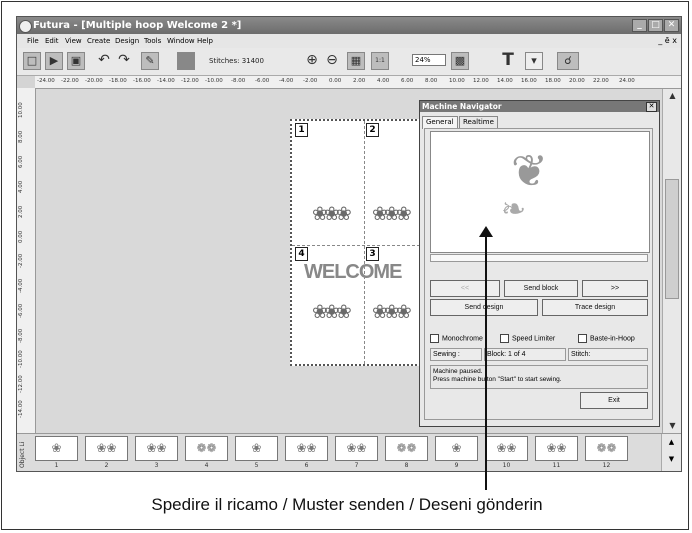 The height and width of the screenshot is (533, 692). Describe the element at coordinates (508, 61) in the screenshot. I see `text-tool-icon: T` at that location.